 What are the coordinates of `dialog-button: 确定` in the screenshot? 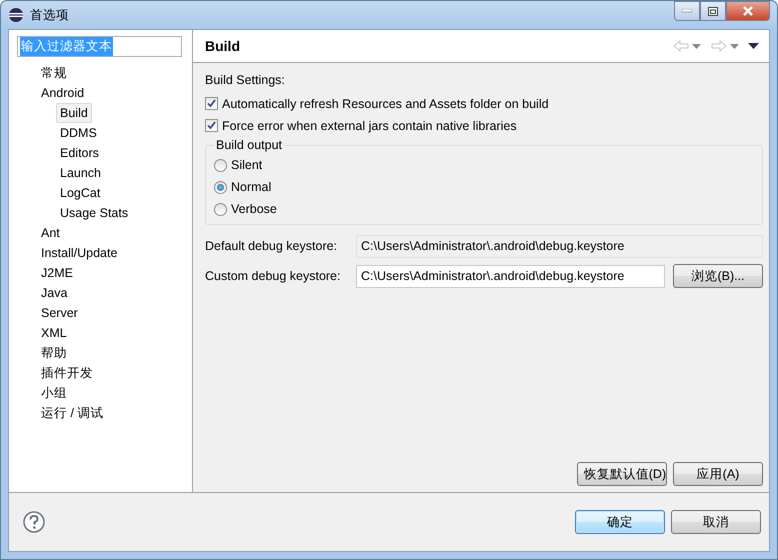 It's located at (619, 522).